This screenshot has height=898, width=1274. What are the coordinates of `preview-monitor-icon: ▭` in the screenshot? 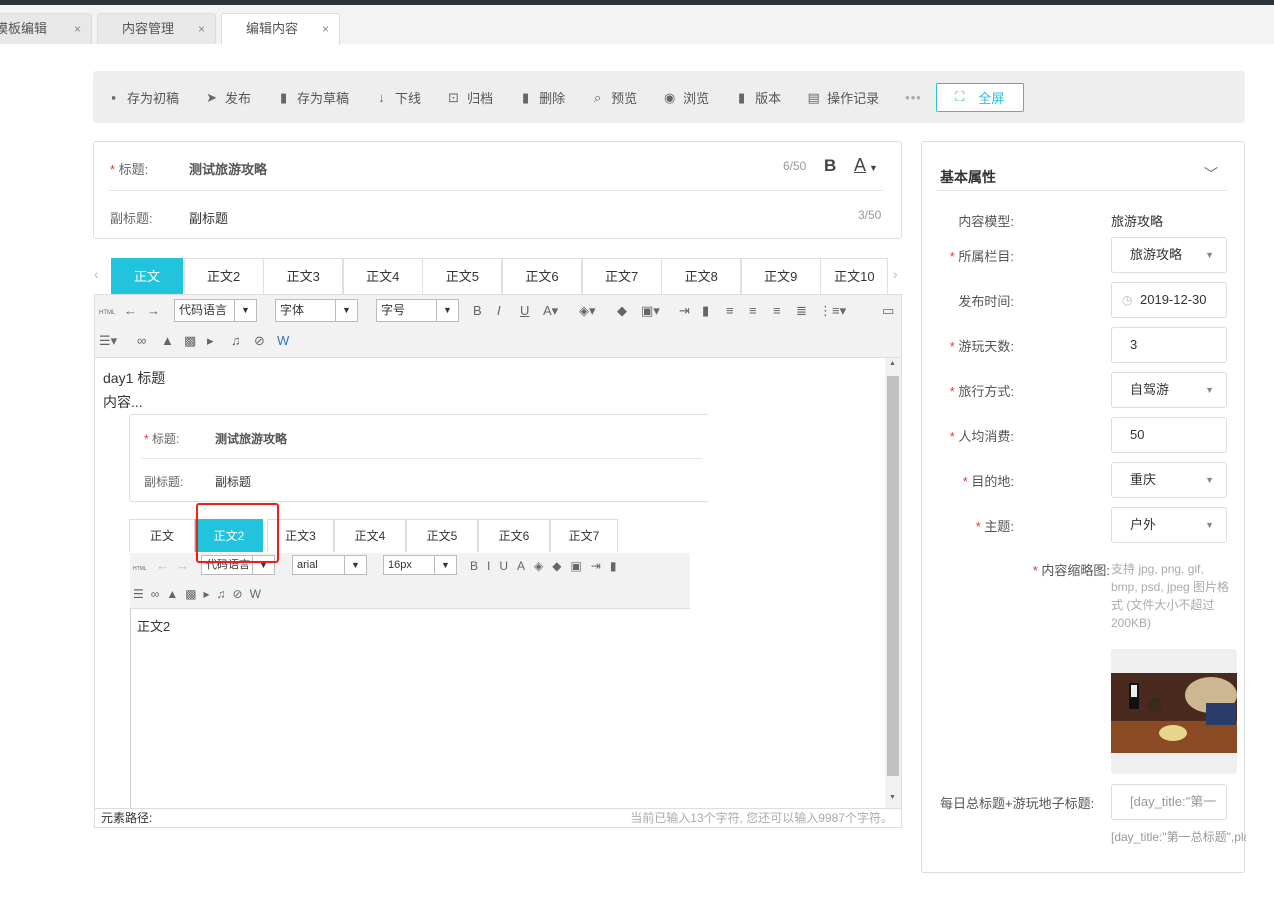 It's located at (888, 311).